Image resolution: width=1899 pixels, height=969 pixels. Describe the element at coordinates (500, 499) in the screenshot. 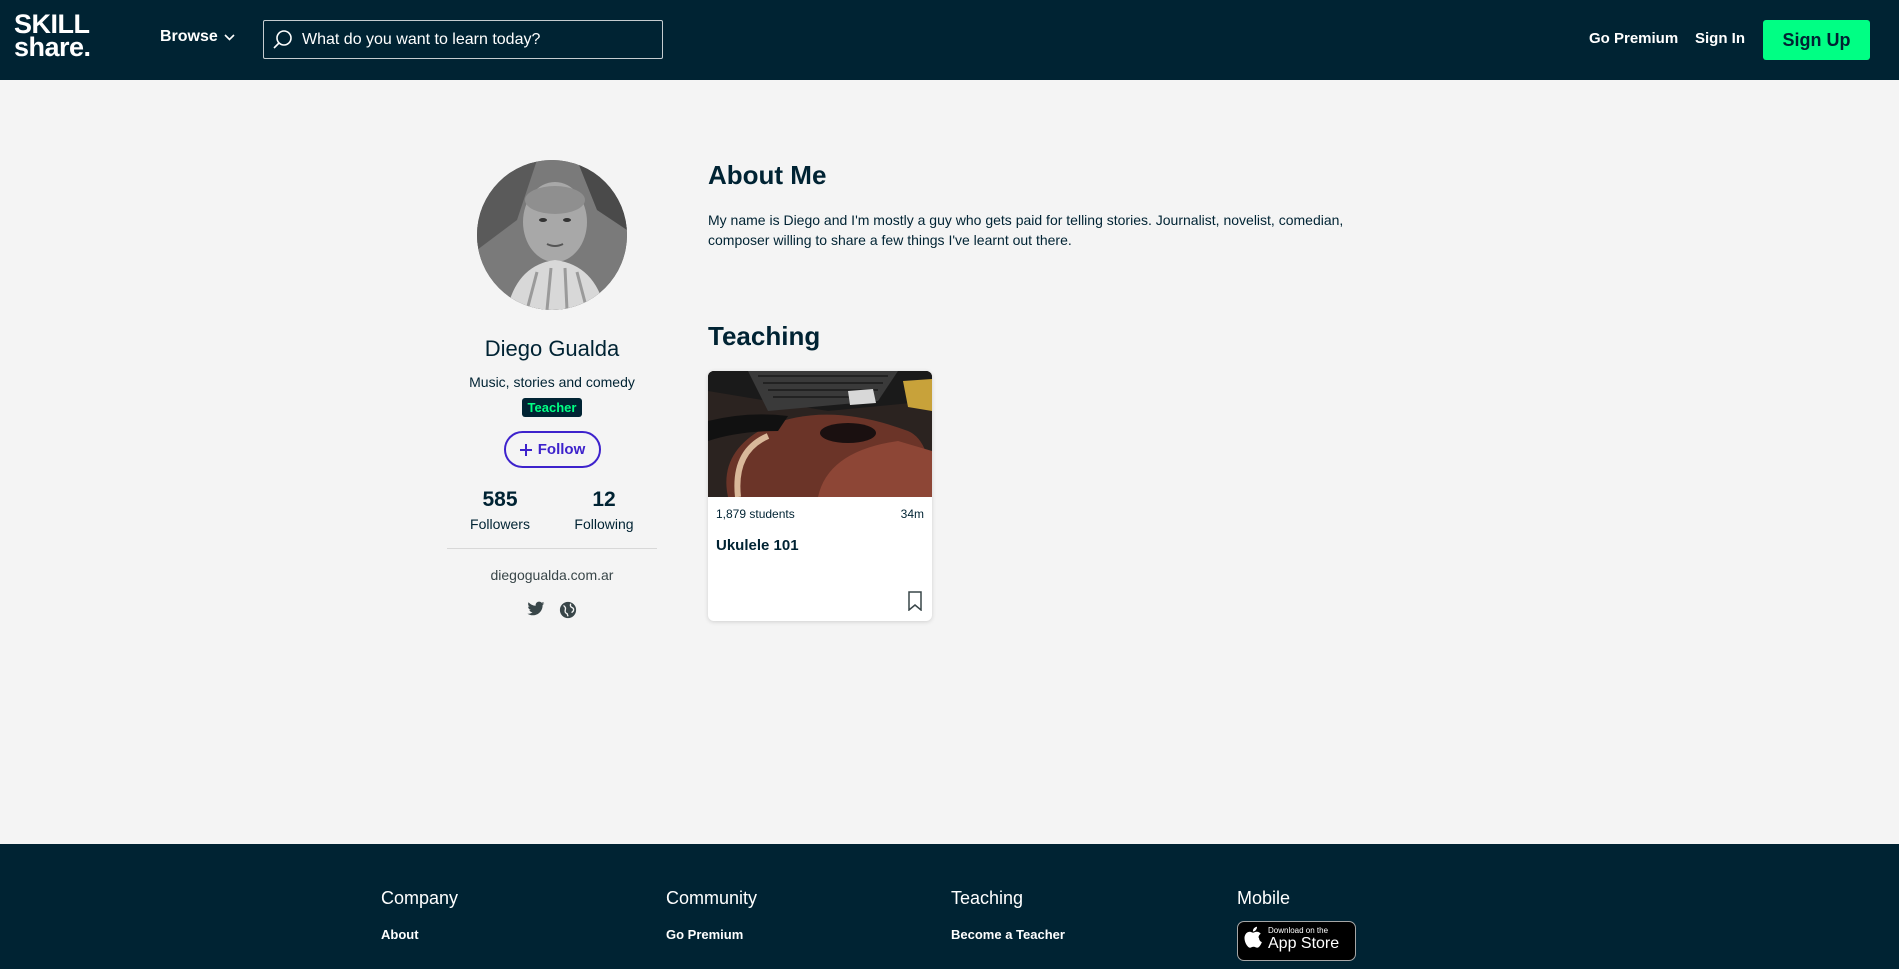

I see `followers-count: 585` at that location.